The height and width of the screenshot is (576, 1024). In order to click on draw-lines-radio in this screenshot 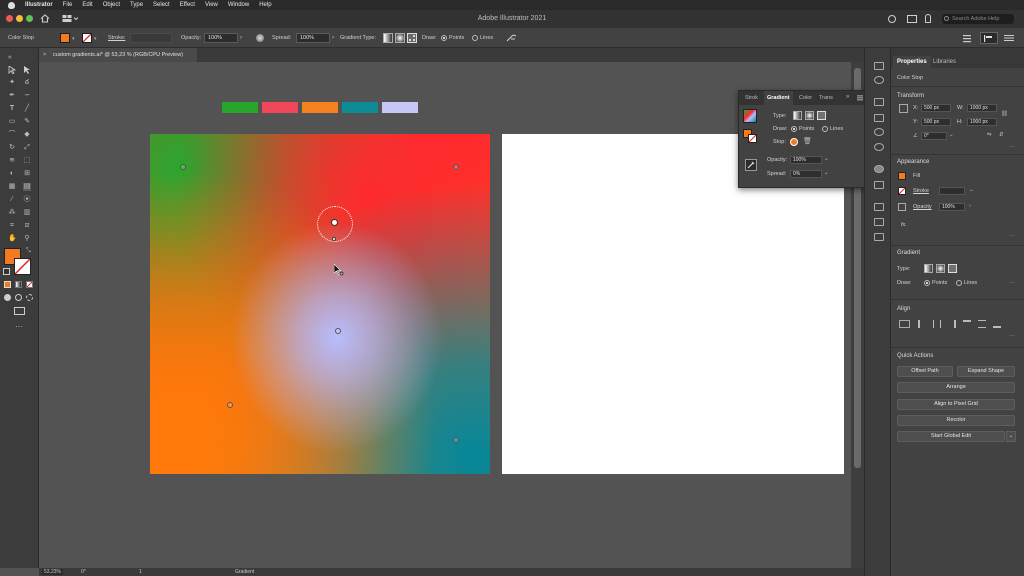, I will do `click(475, 38)`.